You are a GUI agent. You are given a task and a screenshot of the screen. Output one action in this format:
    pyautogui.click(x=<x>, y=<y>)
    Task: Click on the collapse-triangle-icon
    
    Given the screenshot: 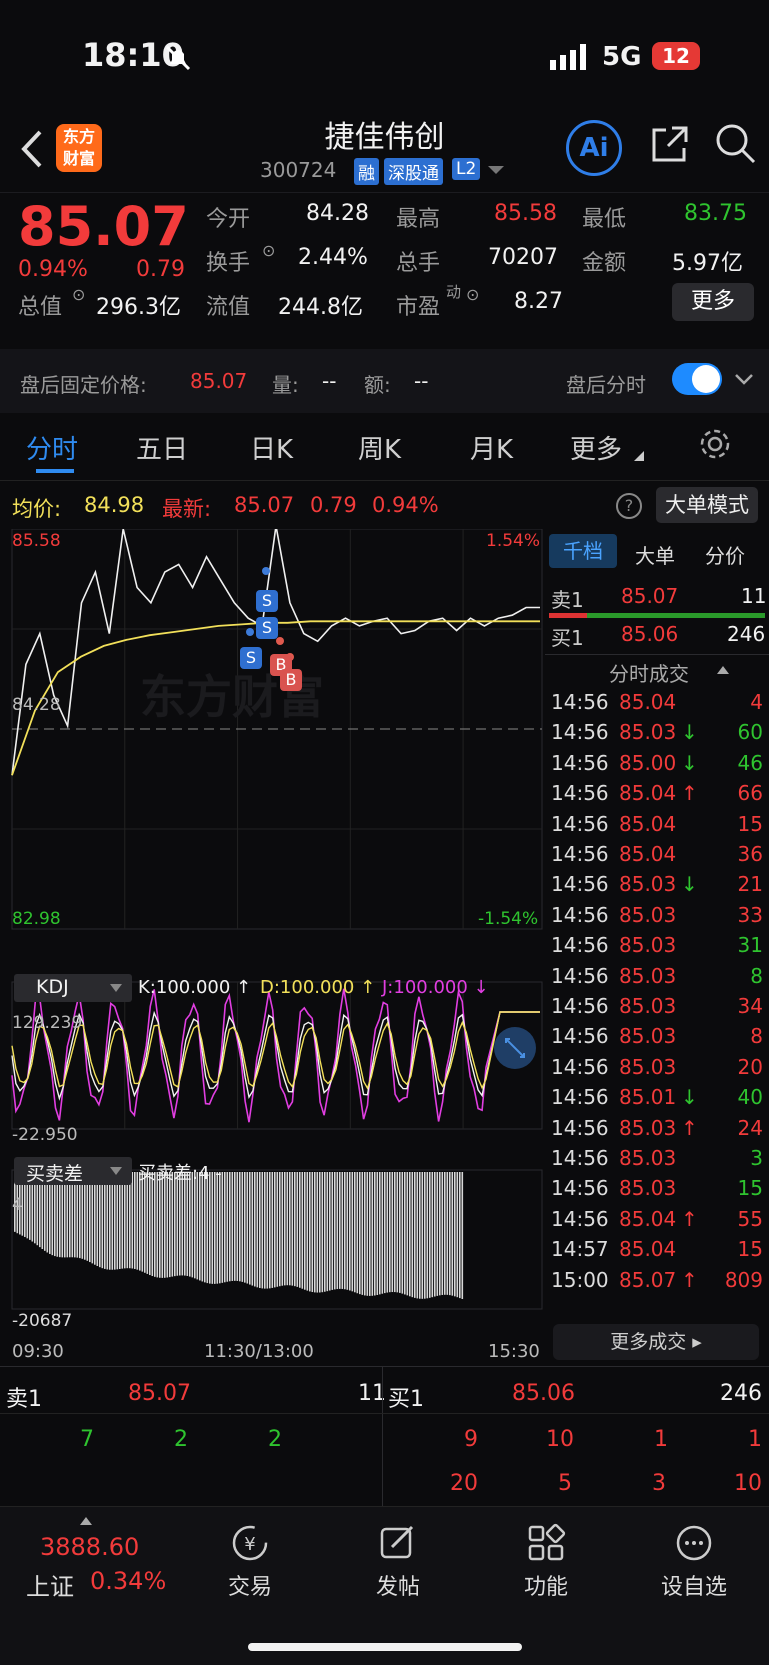 What is the action you would take?
    pyautogui.click(x=723, y=670)
    